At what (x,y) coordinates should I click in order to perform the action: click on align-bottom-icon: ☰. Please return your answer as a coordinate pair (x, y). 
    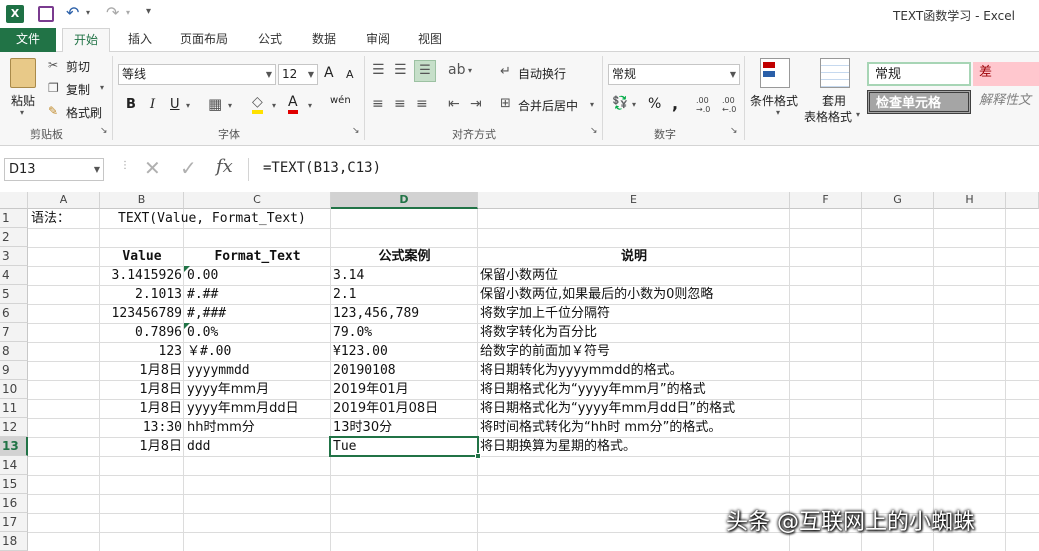
    Looking at the image, I should click on (425, 71).